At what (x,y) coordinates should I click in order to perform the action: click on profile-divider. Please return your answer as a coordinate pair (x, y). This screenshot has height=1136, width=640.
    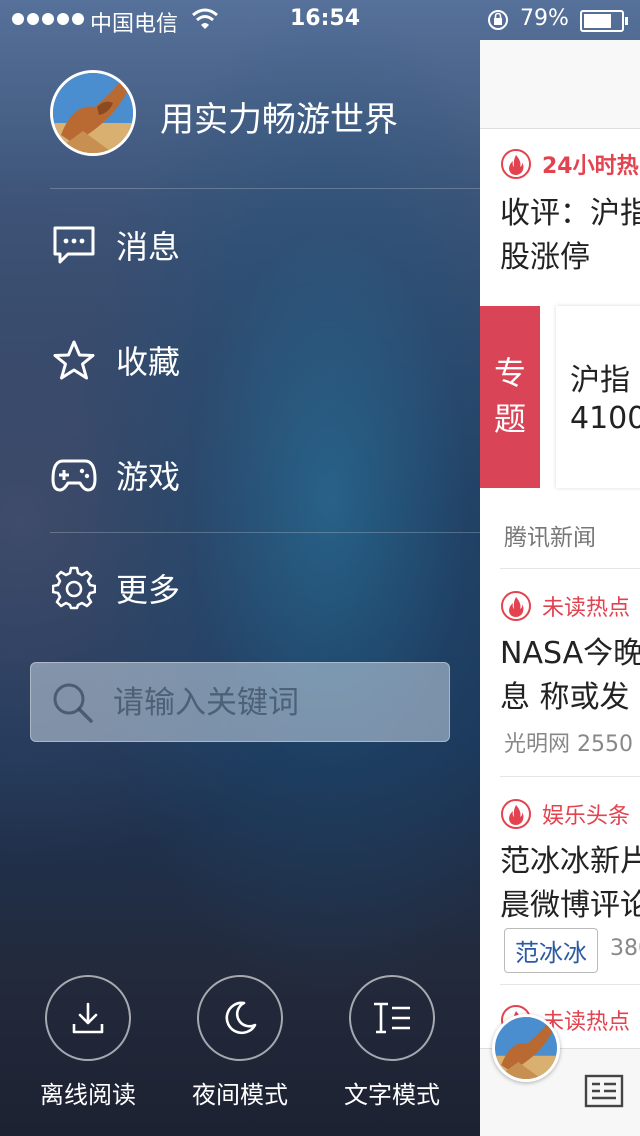
    Looking at the image, I should click on (265, 188).